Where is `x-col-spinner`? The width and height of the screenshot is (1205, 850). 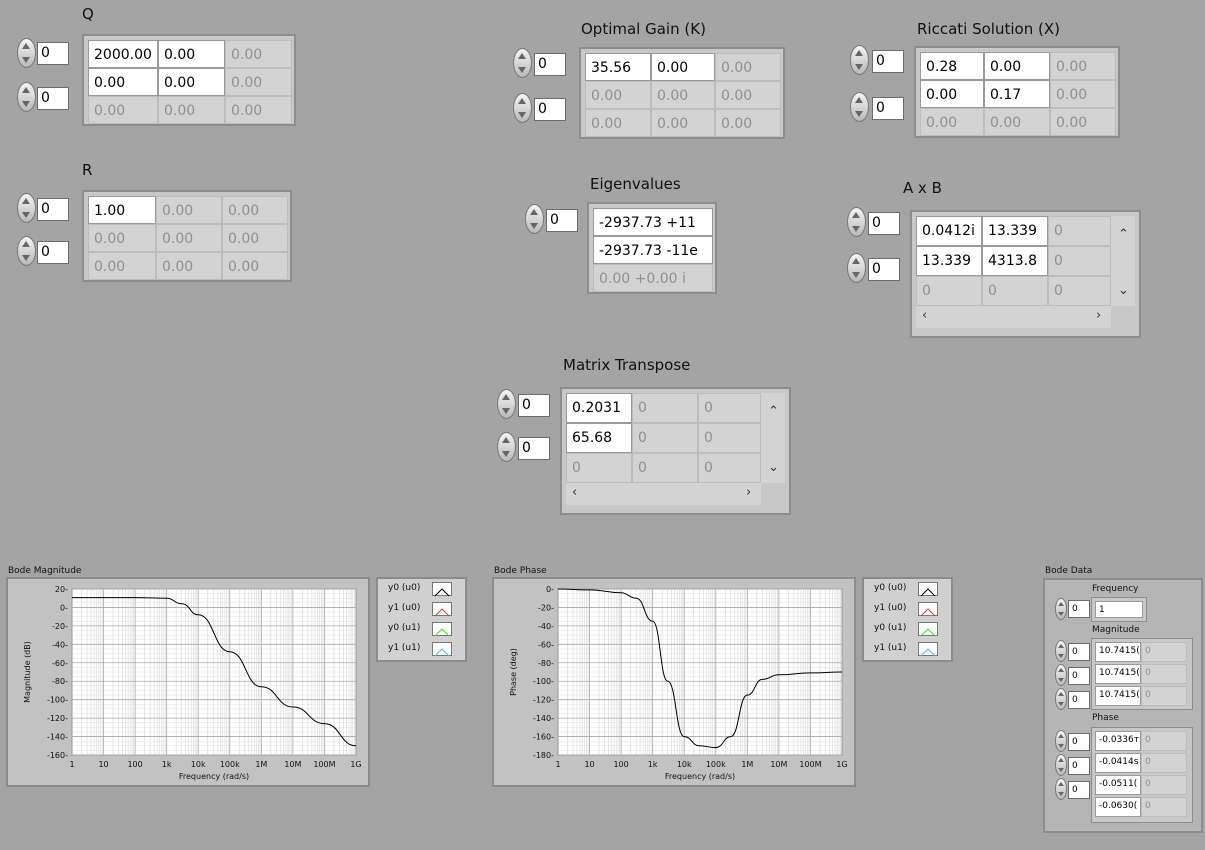
x-col-spinner is located at coordinates (859, 107).